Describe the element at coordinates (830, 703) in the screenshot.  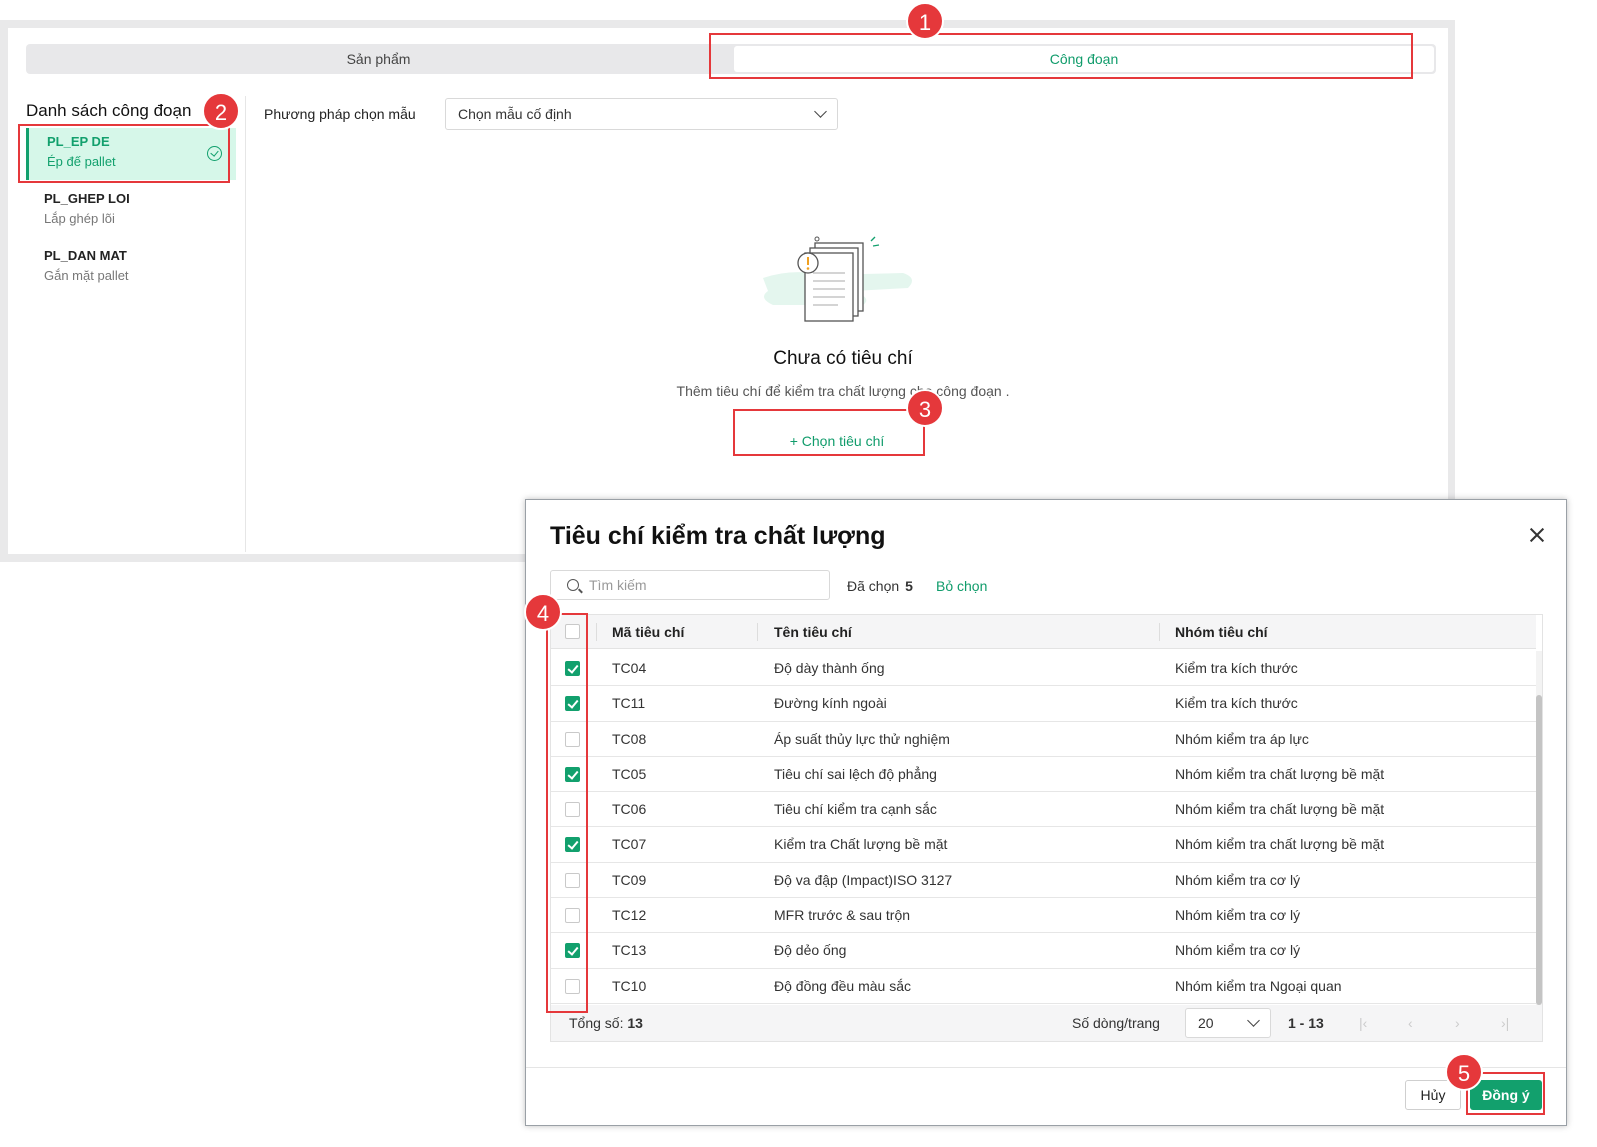
I see `cell-name: Đường kính ngoài` at that location.